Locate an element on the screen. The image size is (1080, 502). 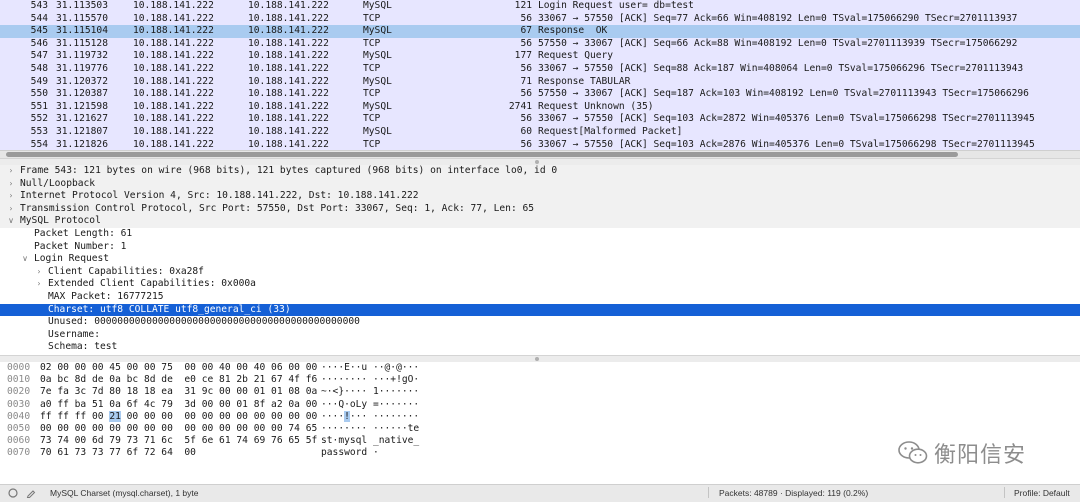
packet-time: 31.115104 is located at coordinates (82, 31).